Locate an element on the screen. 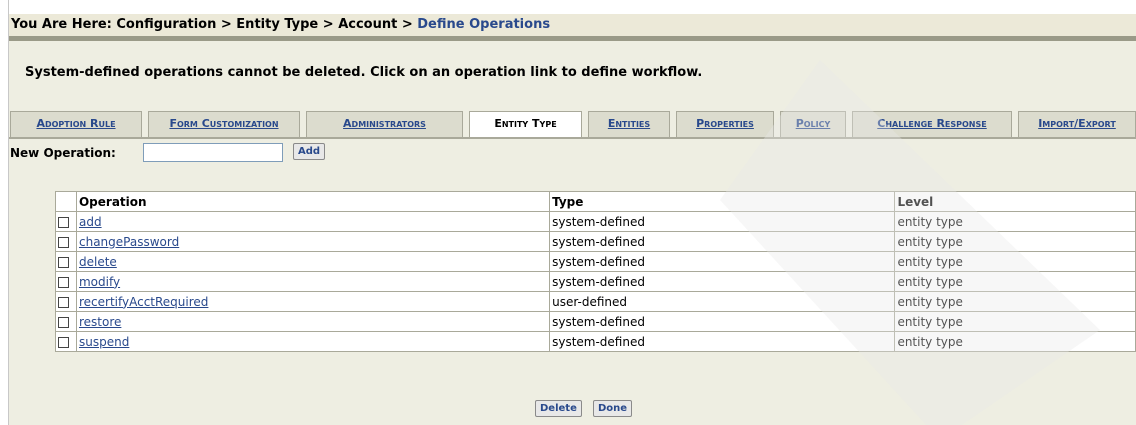 Image resolution: width=1136 pixels, height=425 pixels. delete-button: Delete is located at coordinates (558, 408).